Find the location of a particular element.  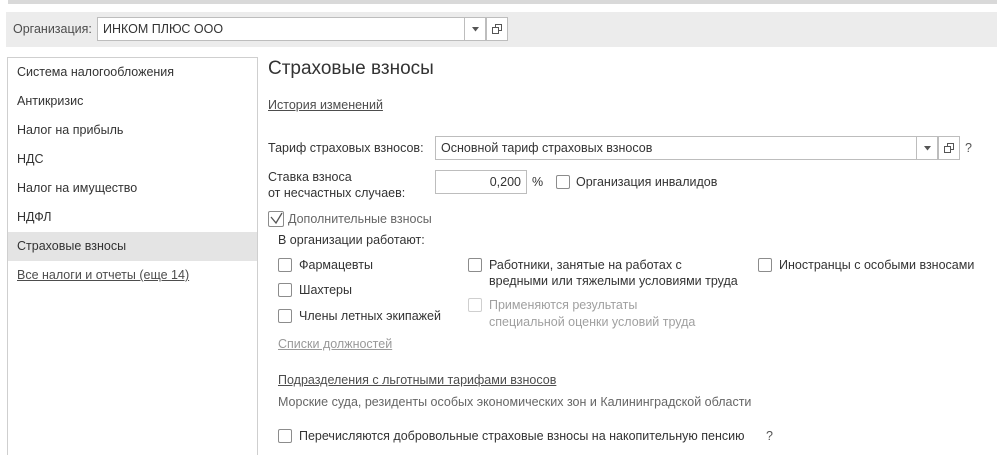

rate-label-line2: от несчастных случаев: is located at coordinates (337, 193).